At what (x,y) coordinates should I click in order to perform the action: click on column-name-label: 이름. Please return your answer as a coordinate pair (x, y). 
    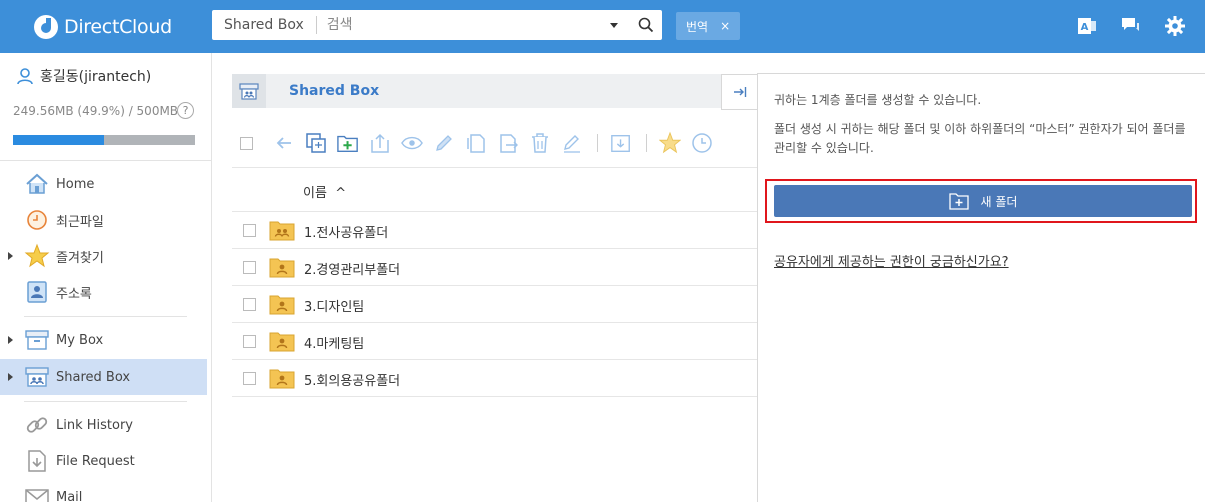
    Looking at the image, I should click on (315, 193).